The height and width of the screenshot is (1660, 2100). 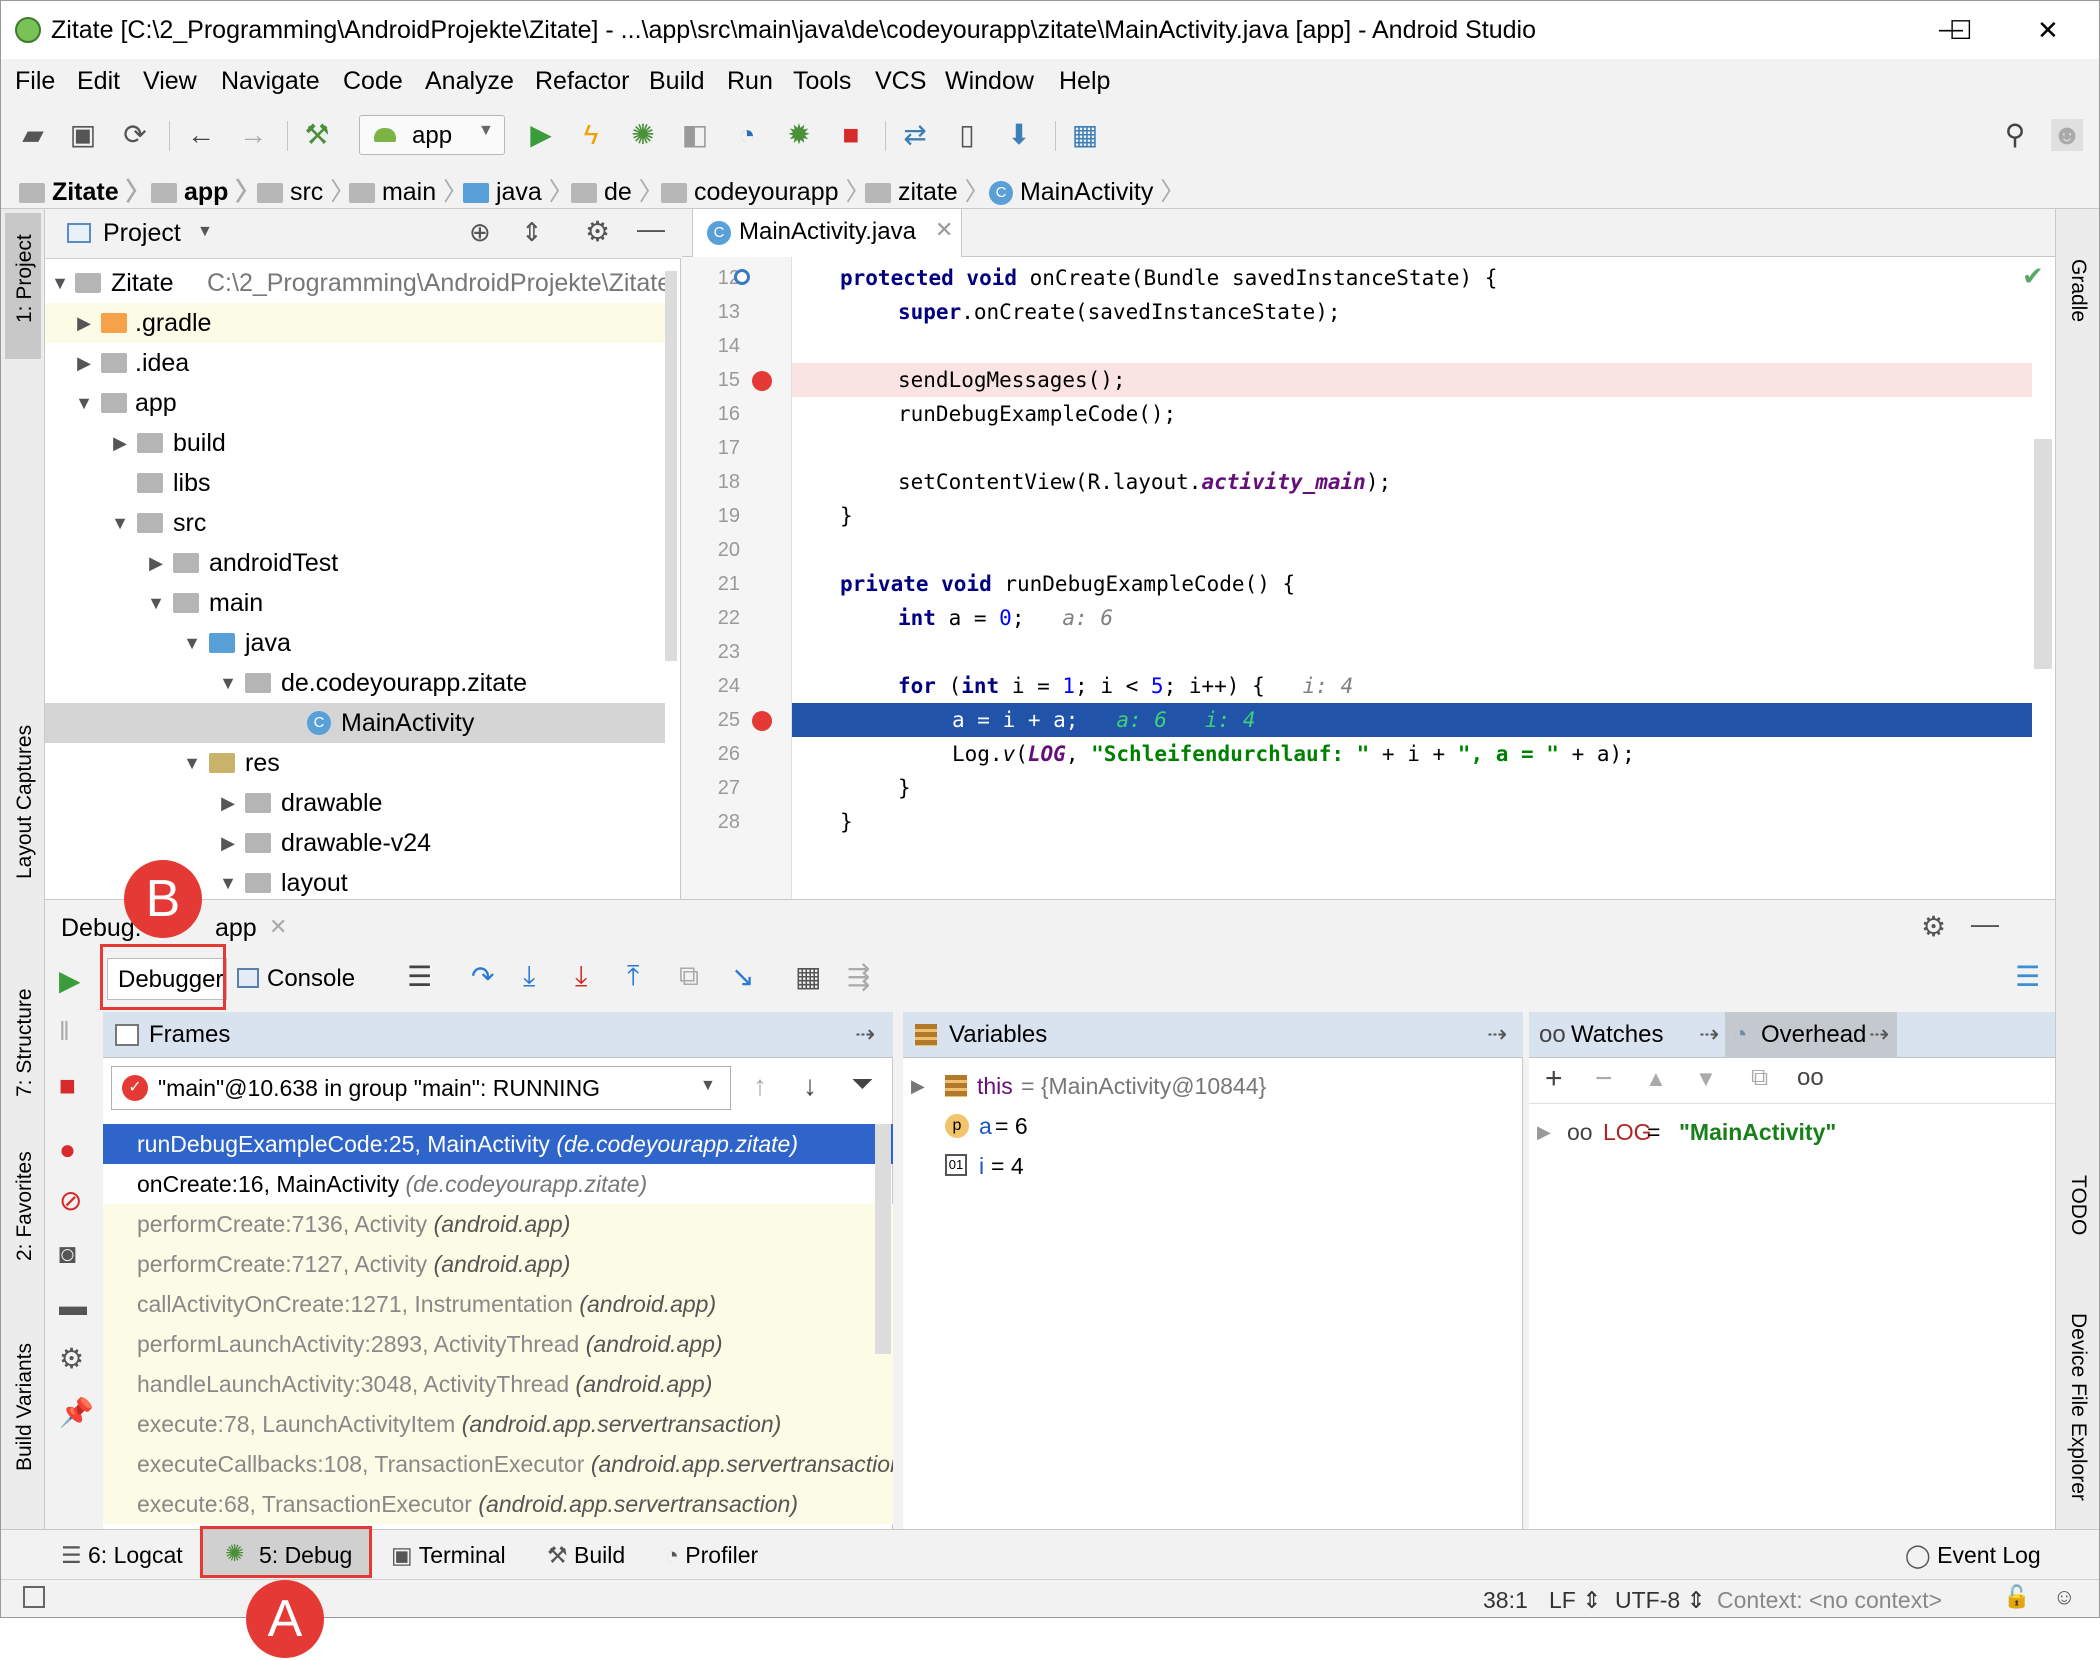 I want to click on favorites-tab: 2: Favorites, so click(x=25, y=1206).